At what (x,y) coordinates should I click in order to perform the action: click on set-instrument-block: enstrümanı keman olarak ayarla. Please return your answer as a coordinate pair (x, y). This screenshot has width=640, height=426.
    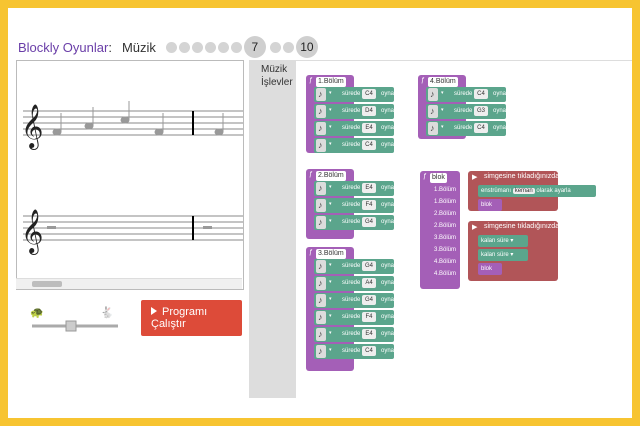
    Looking at the image, I should click on (537, 191).